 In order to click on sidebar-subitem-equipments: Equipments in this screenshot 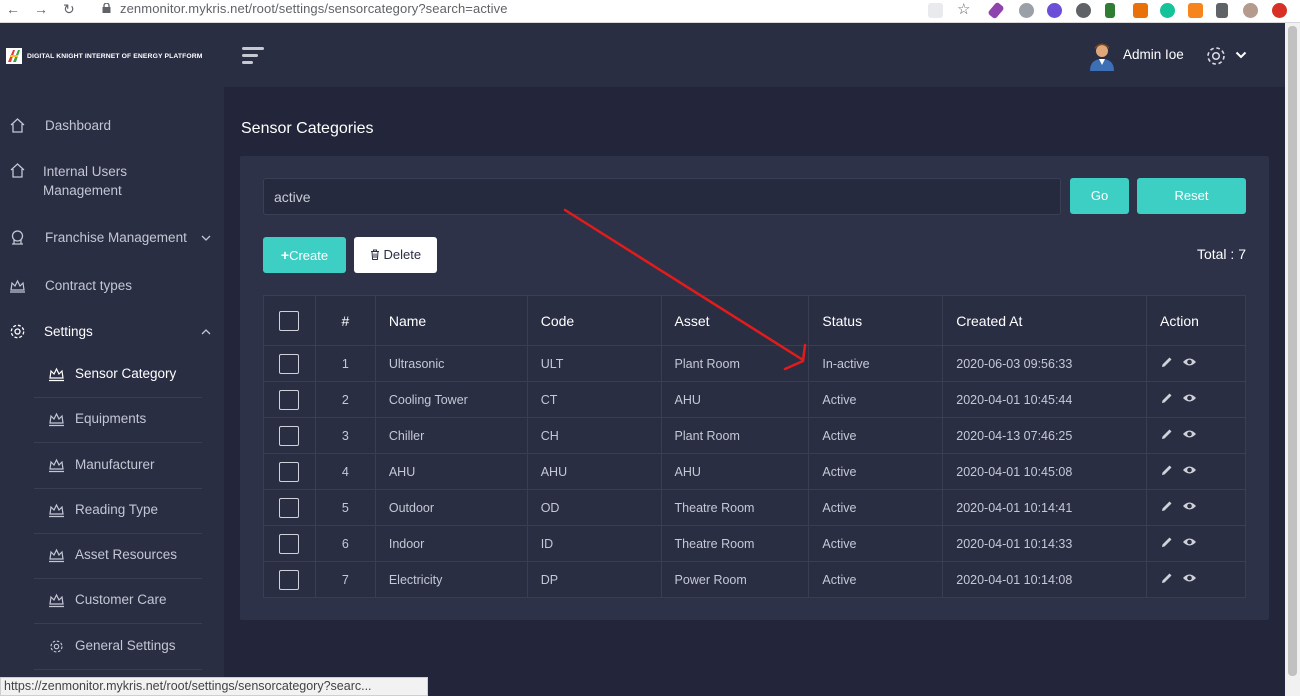, I will do `click(118, 420)`.